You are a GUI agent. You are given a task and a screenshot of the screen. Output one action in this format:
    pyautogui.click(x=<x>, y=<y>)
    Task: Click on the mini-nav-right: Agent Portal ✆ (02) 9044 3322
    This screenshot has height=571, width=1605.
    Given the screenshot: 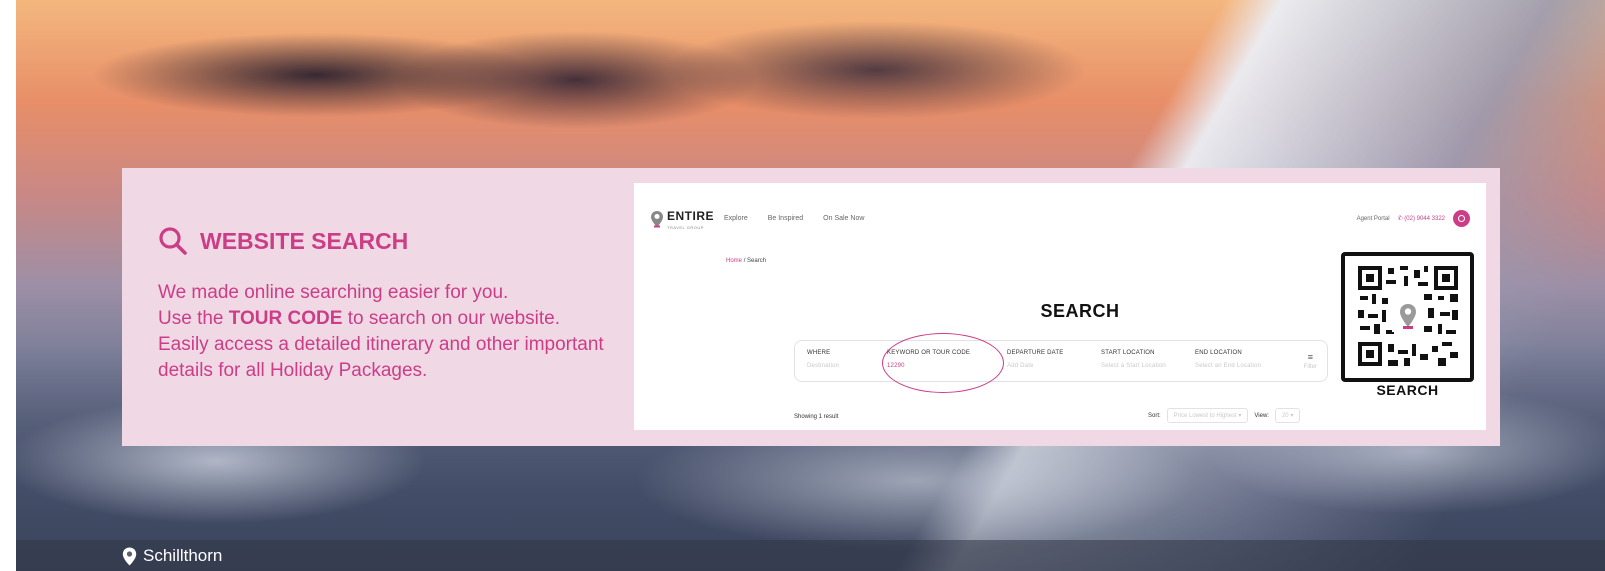 What is the action you would take?
    pyautogui.click(x=1413, y=218)
    